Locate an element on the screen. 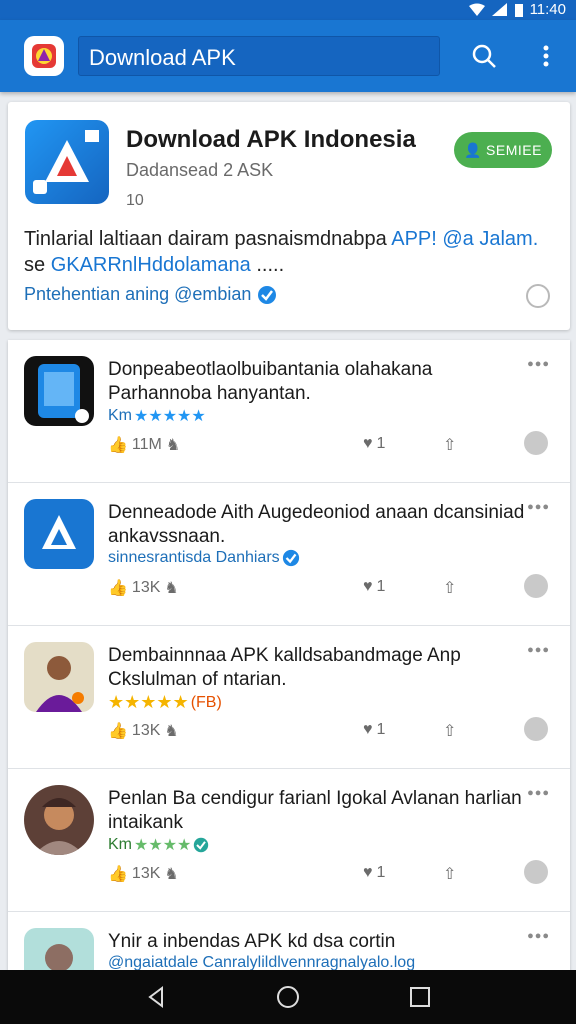  back-icon is located at coordinates (156, 997).